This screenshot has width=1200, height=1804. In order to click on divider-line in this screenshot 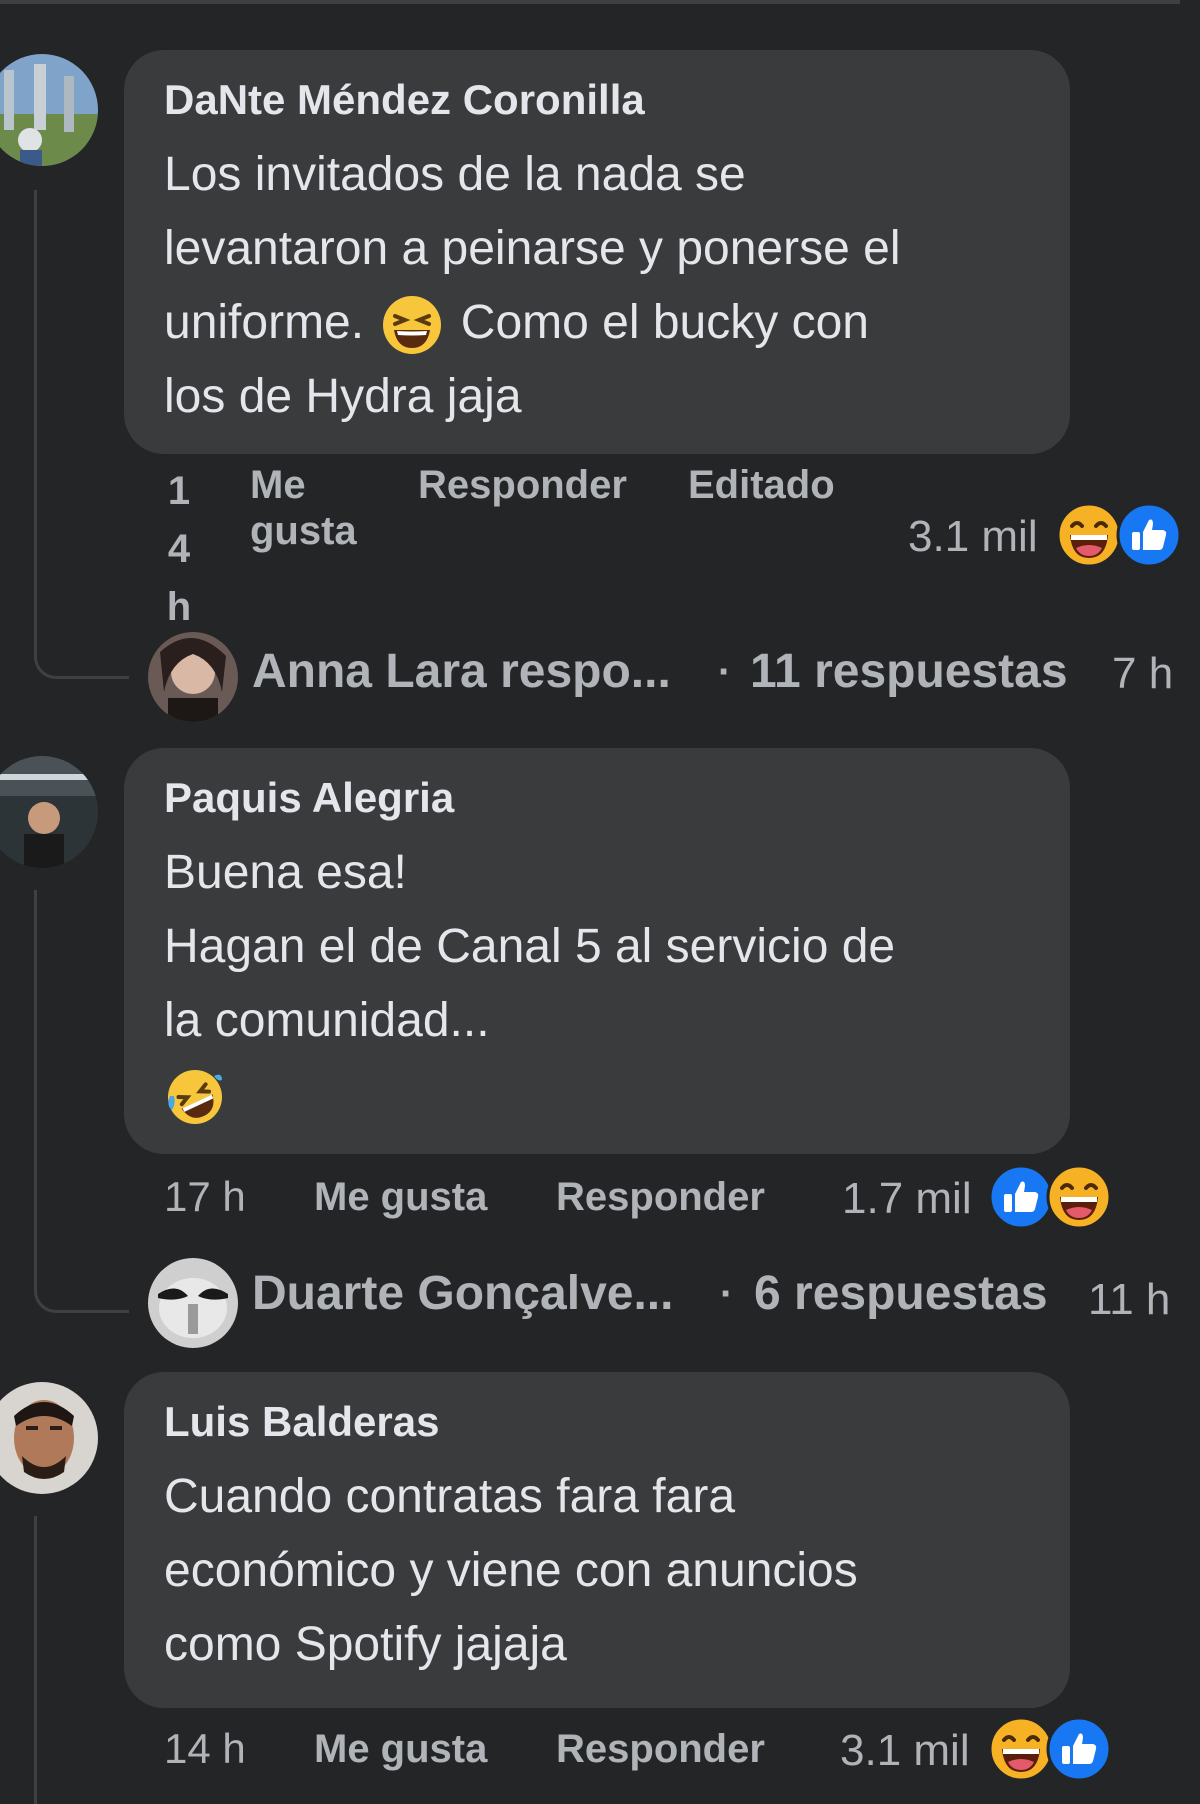, I will do `click(590, 2)`.